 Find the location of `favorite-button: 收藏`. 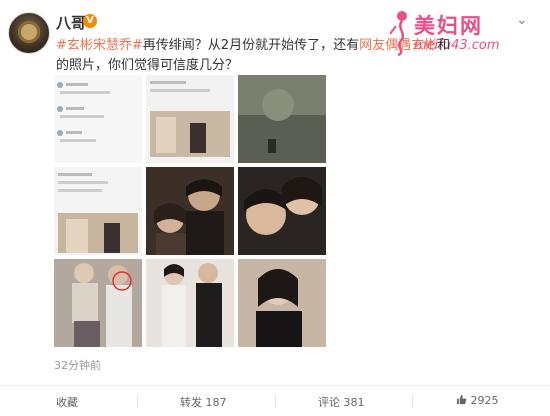

favorite-button: 收藏 is located at coordinates (67, 402).